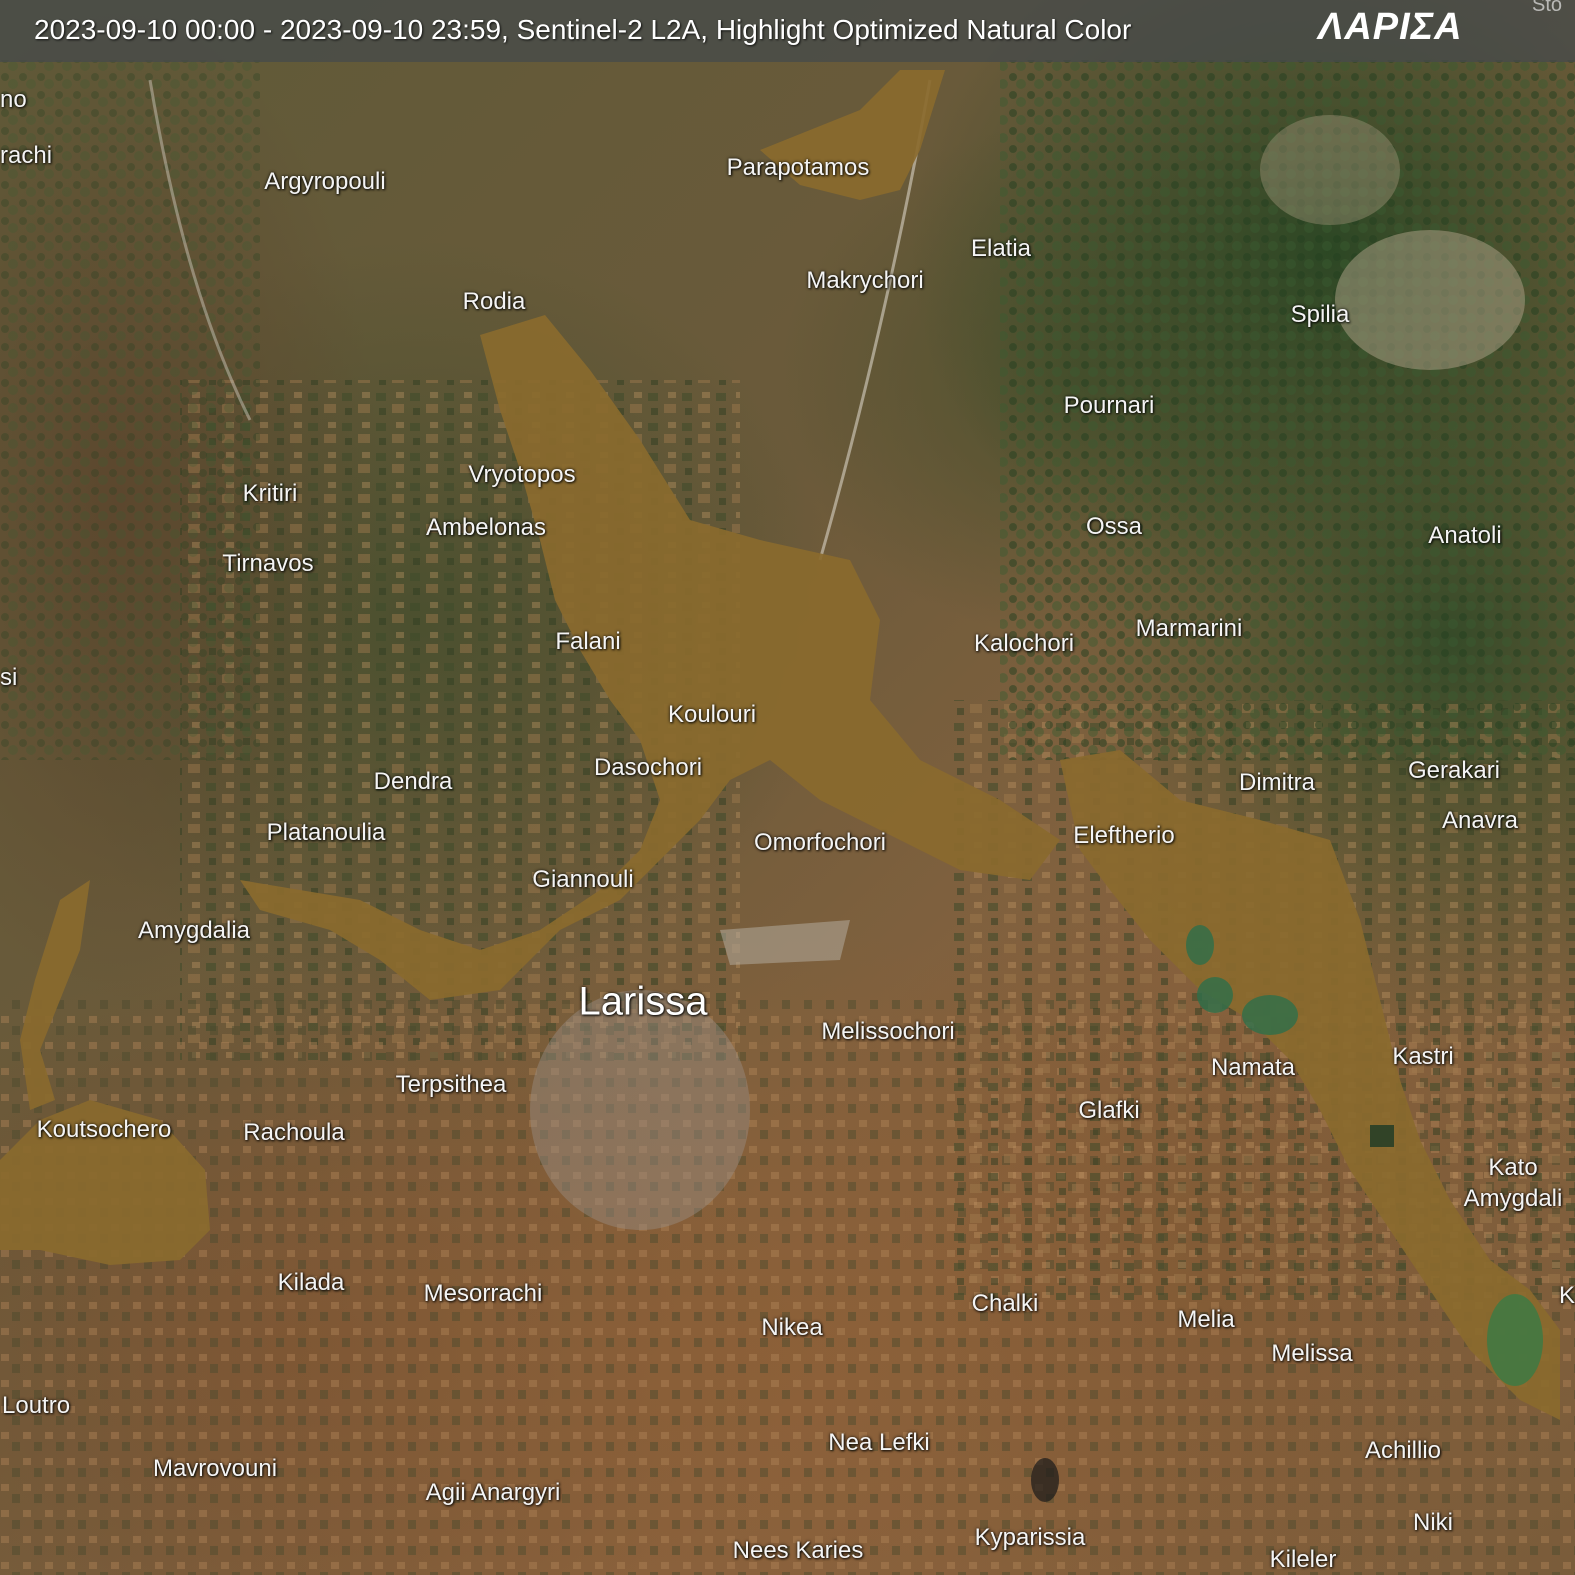 Image resolution: width=1575 pixels, height=1575 pixels. I want to click on place-label: Giannouli, so click(583, 879).